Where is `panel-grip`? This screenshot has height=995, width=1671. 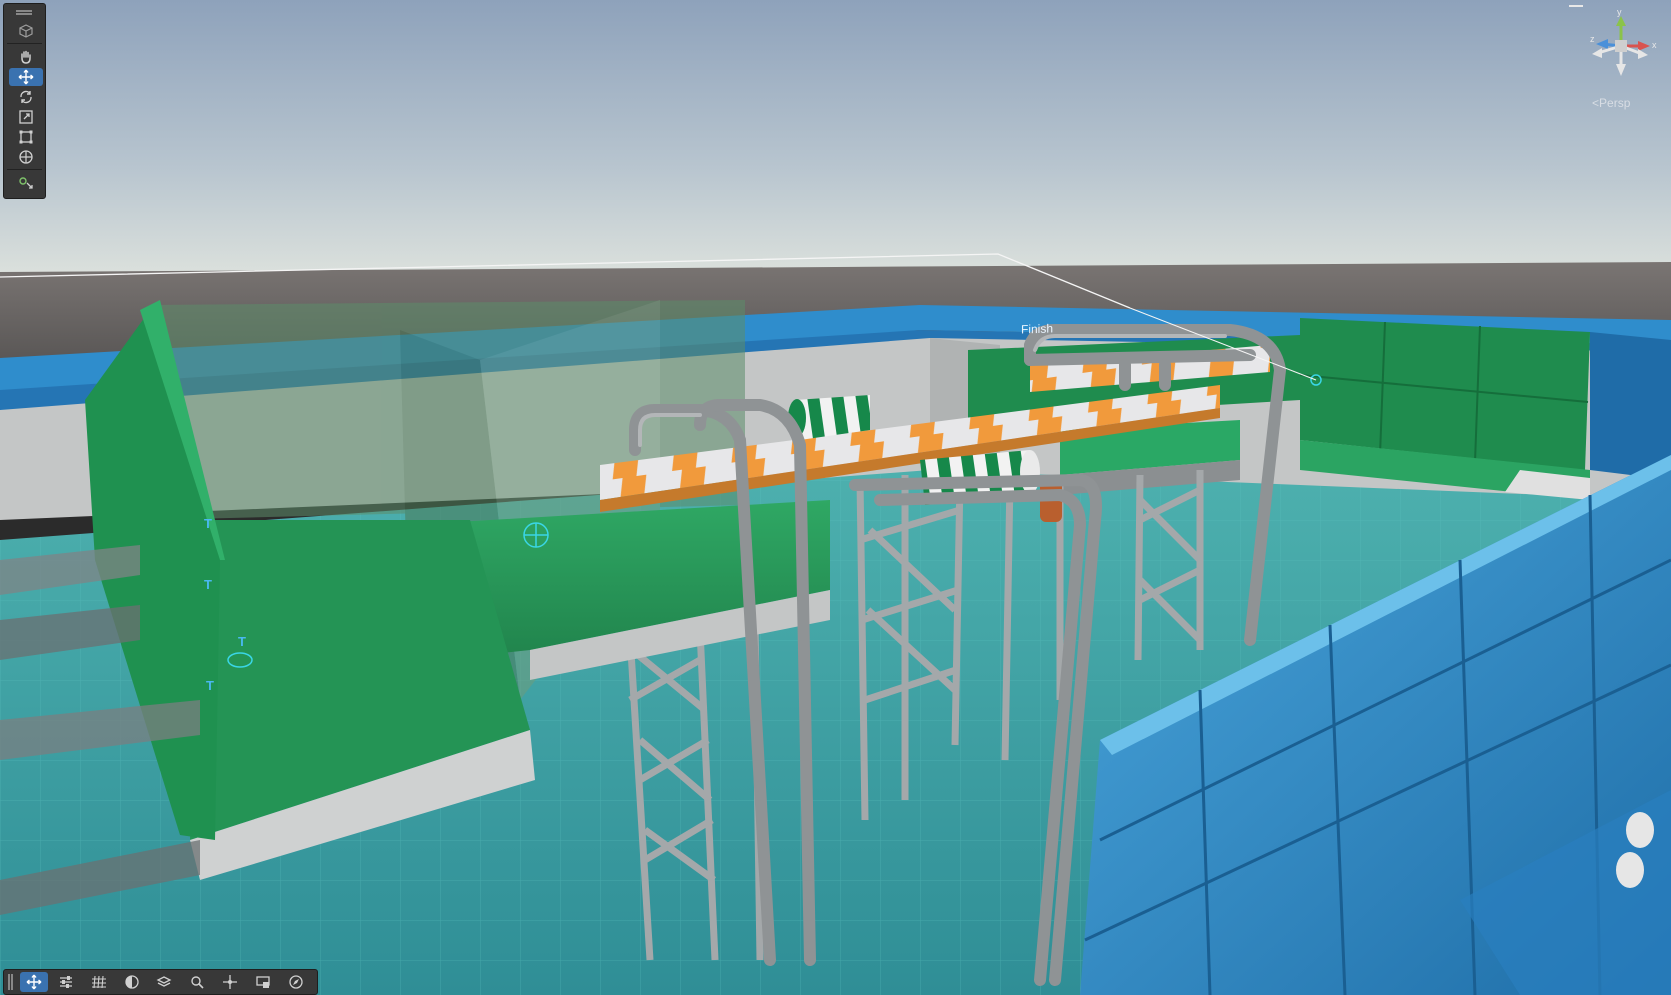 panel-grip is located at coordinates (24, 11).